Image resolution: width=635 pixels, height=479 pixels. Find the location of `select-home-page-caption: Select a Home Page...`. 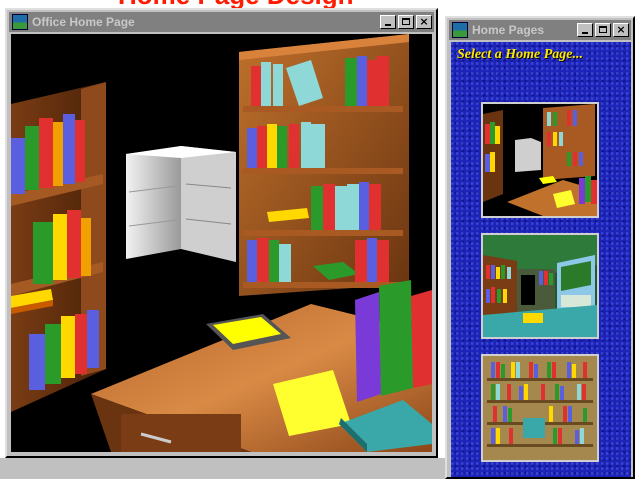

select-home-page-caption: Select a Home Page... is located at coordinates (520, 54).